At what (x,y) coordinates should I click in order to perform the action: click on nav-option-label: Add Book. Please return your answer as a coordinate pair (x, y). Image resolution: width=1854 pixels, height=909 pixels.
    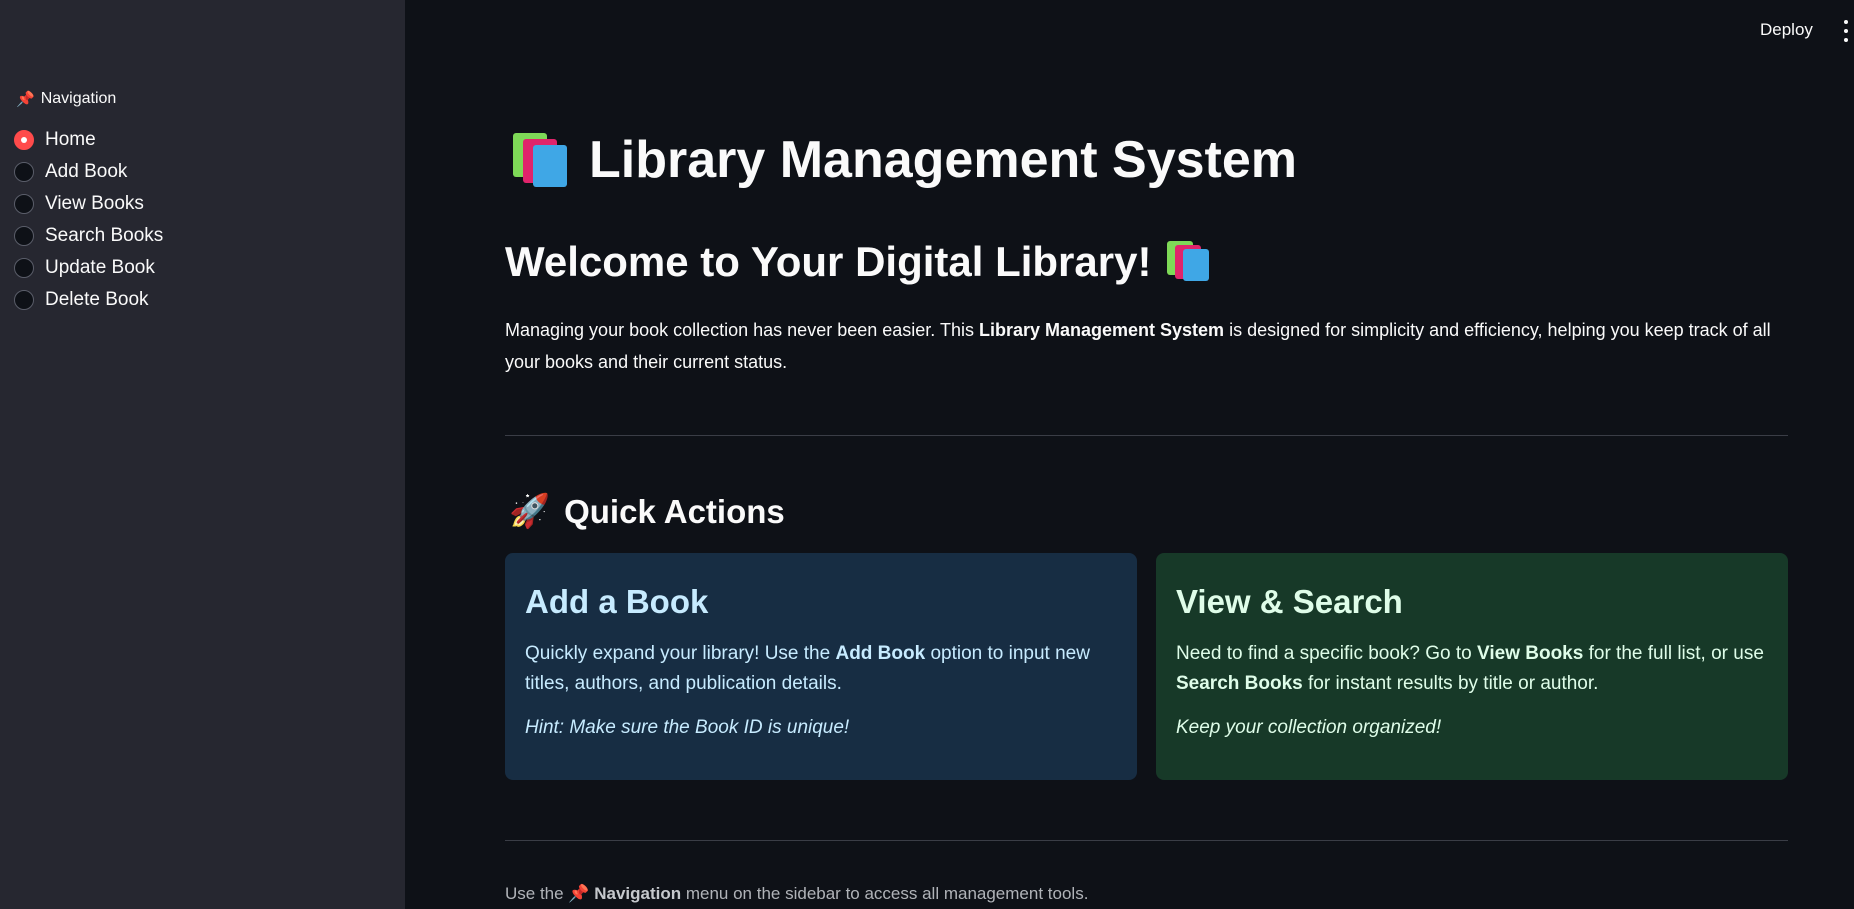
    Looking at the image, I should click on (86, 172).